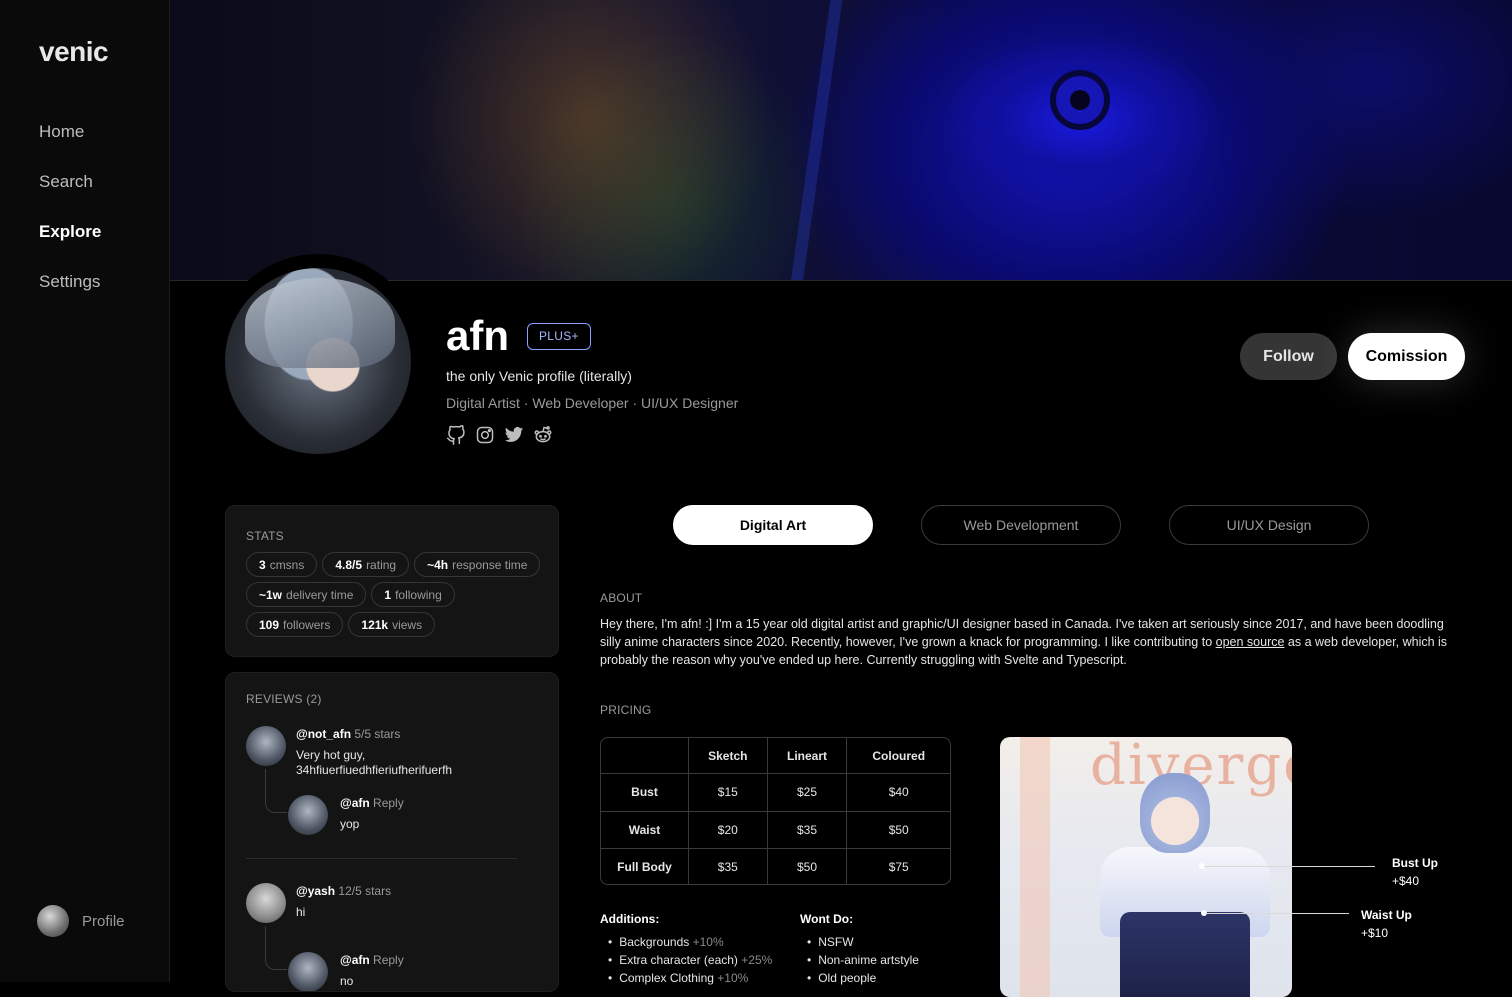 The width and height of the screenshot is (1512, 997). What do you see at coordinates (621, 598) in the screenshot?
I see `about-title: ABOUT` at bounding box center [621, 598].